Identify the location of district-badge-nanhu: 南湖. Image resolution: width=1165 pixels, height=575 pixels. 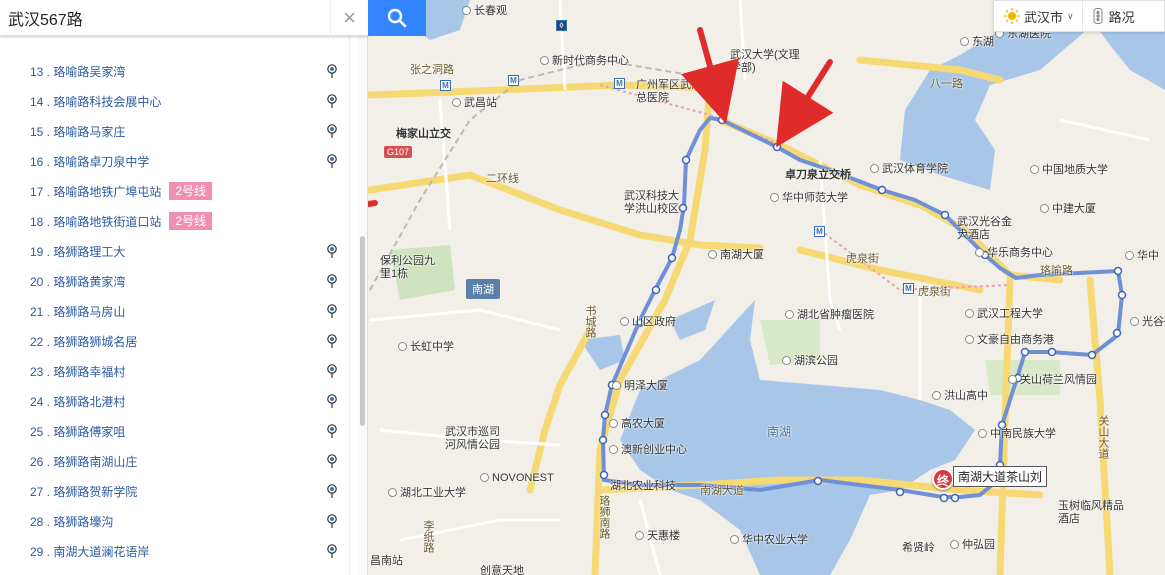
(483, 289).